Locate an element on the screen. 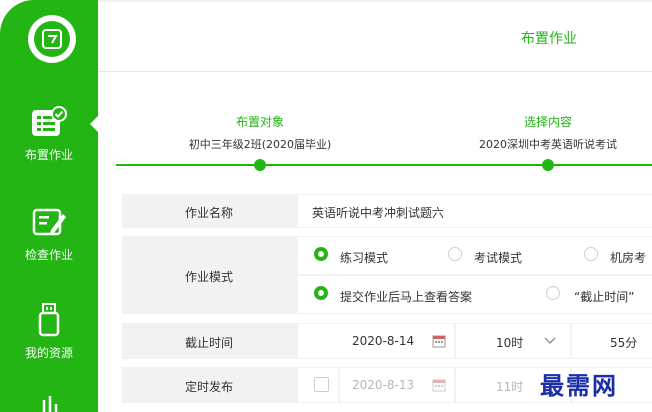 The image size is (652, 412). schedule-date-input: 2020-8-13 is located at coordinates (397, 385).